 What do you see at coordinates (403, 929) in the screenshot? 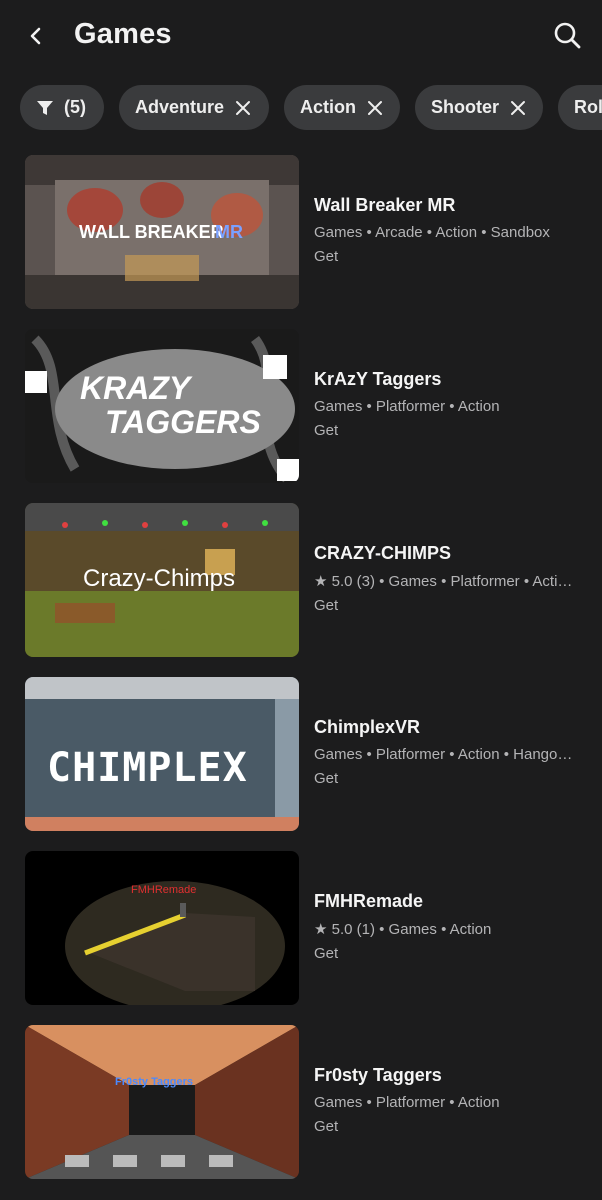
I see `game-meta: ★ 5.0 (1) • Games • Action` at bounding box center [403, 929].